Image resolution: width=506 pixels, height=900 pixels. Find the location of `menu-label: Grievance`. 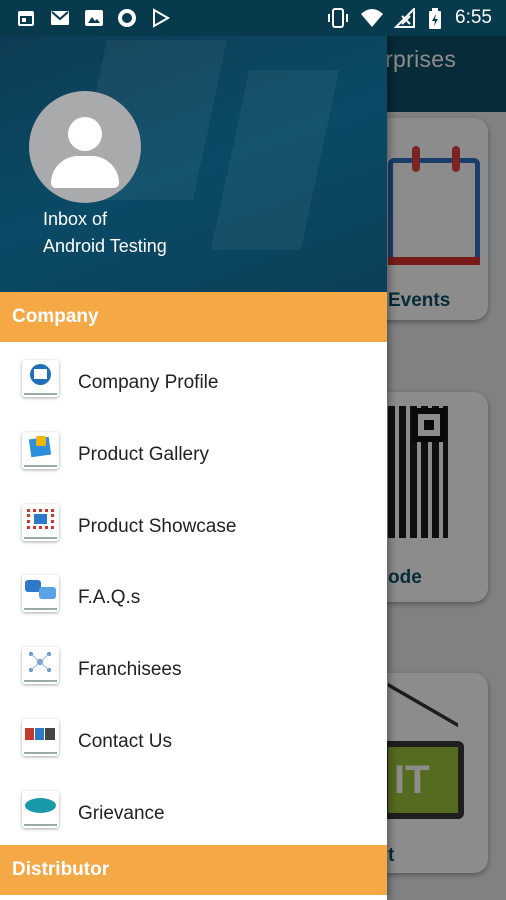

menu-label: Grievance is located at coordinates (121, 813).